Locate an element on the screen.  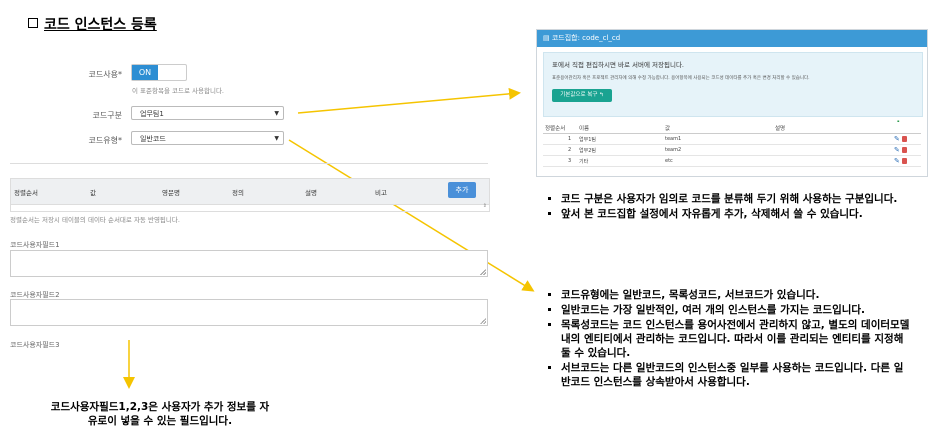
col-value: 값 is located at coordinates (93, 193).